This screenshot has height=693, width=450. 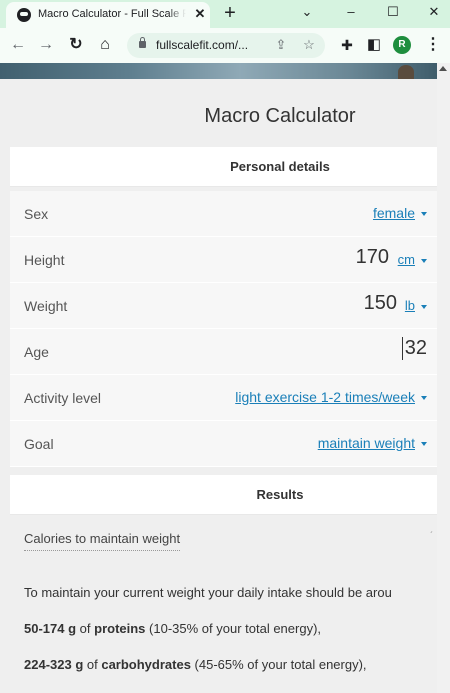 What do you see at coordinates (223, 167) in the screenshot?
I see `personal-details-header: Personal details` at bounding box center [223, 167].